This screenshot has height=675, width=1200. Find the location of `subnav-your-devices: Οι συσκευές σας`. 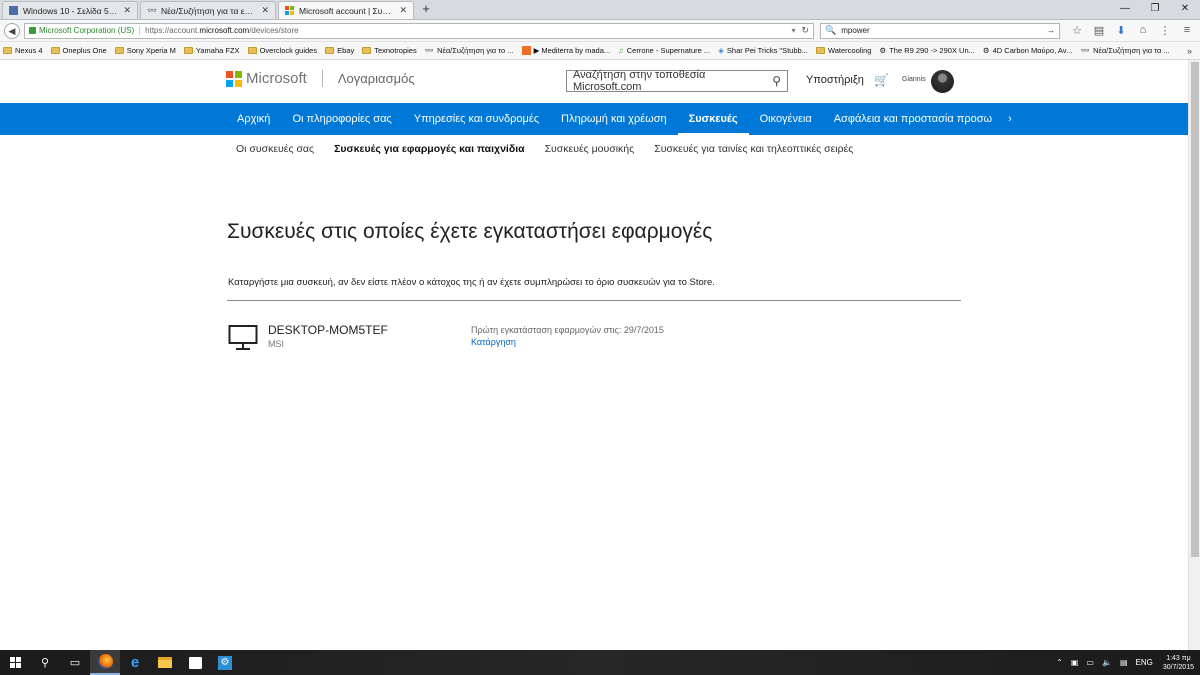

subnav-your-devices: Οι συσκευές σας is located at coordinates (275, 149).